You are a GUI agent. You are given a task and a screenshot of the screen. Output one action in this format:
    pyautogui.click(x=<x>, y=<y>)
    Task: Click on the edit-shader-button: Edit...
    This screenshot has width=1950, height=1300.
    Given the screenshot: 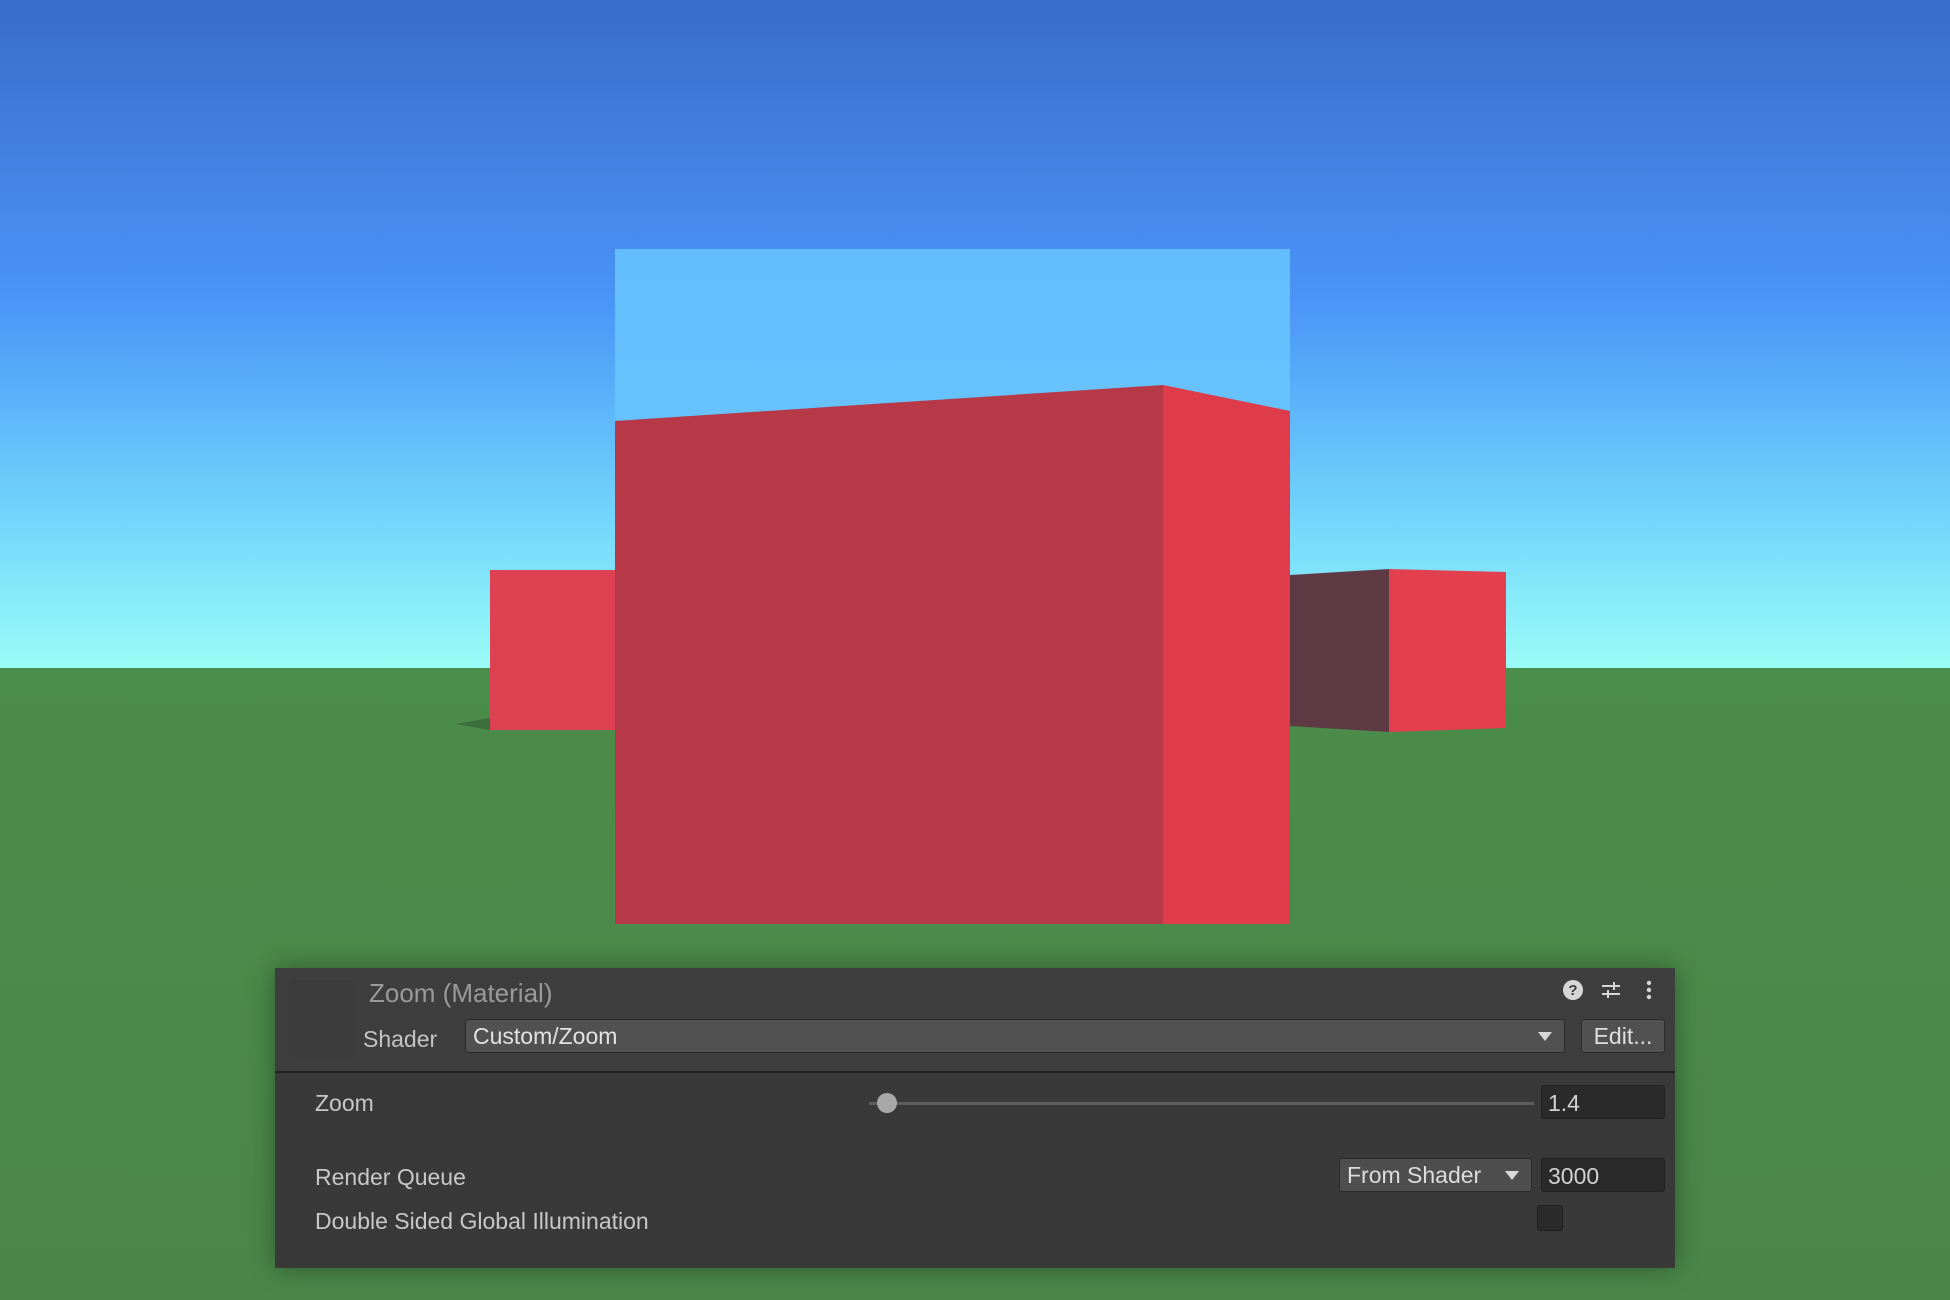 What is the action you would take?
    pyautogui.click(x=1623, y=1036)
    